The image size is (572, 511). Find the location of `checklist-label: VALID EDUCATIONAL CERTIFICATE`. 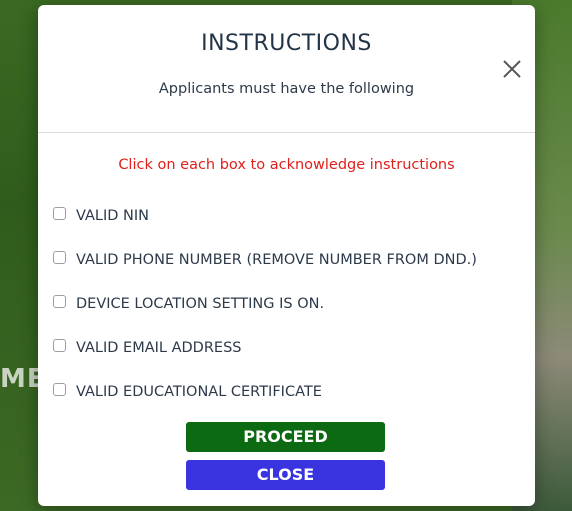

checklist-label: VALID EDUCATIONAL CERTIFICATE is located at coordinates (199, 392).